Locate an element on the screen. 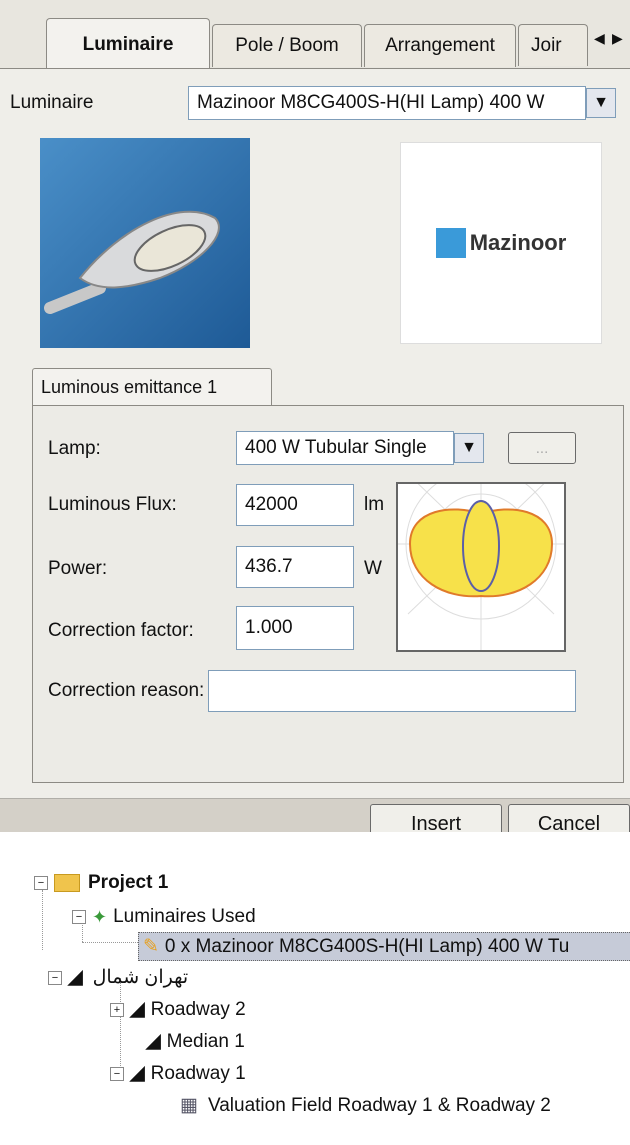 The width and height of the screenshot is (630, 1145). correction-factor-value: 1.000 is located at coordinates (269, 627).